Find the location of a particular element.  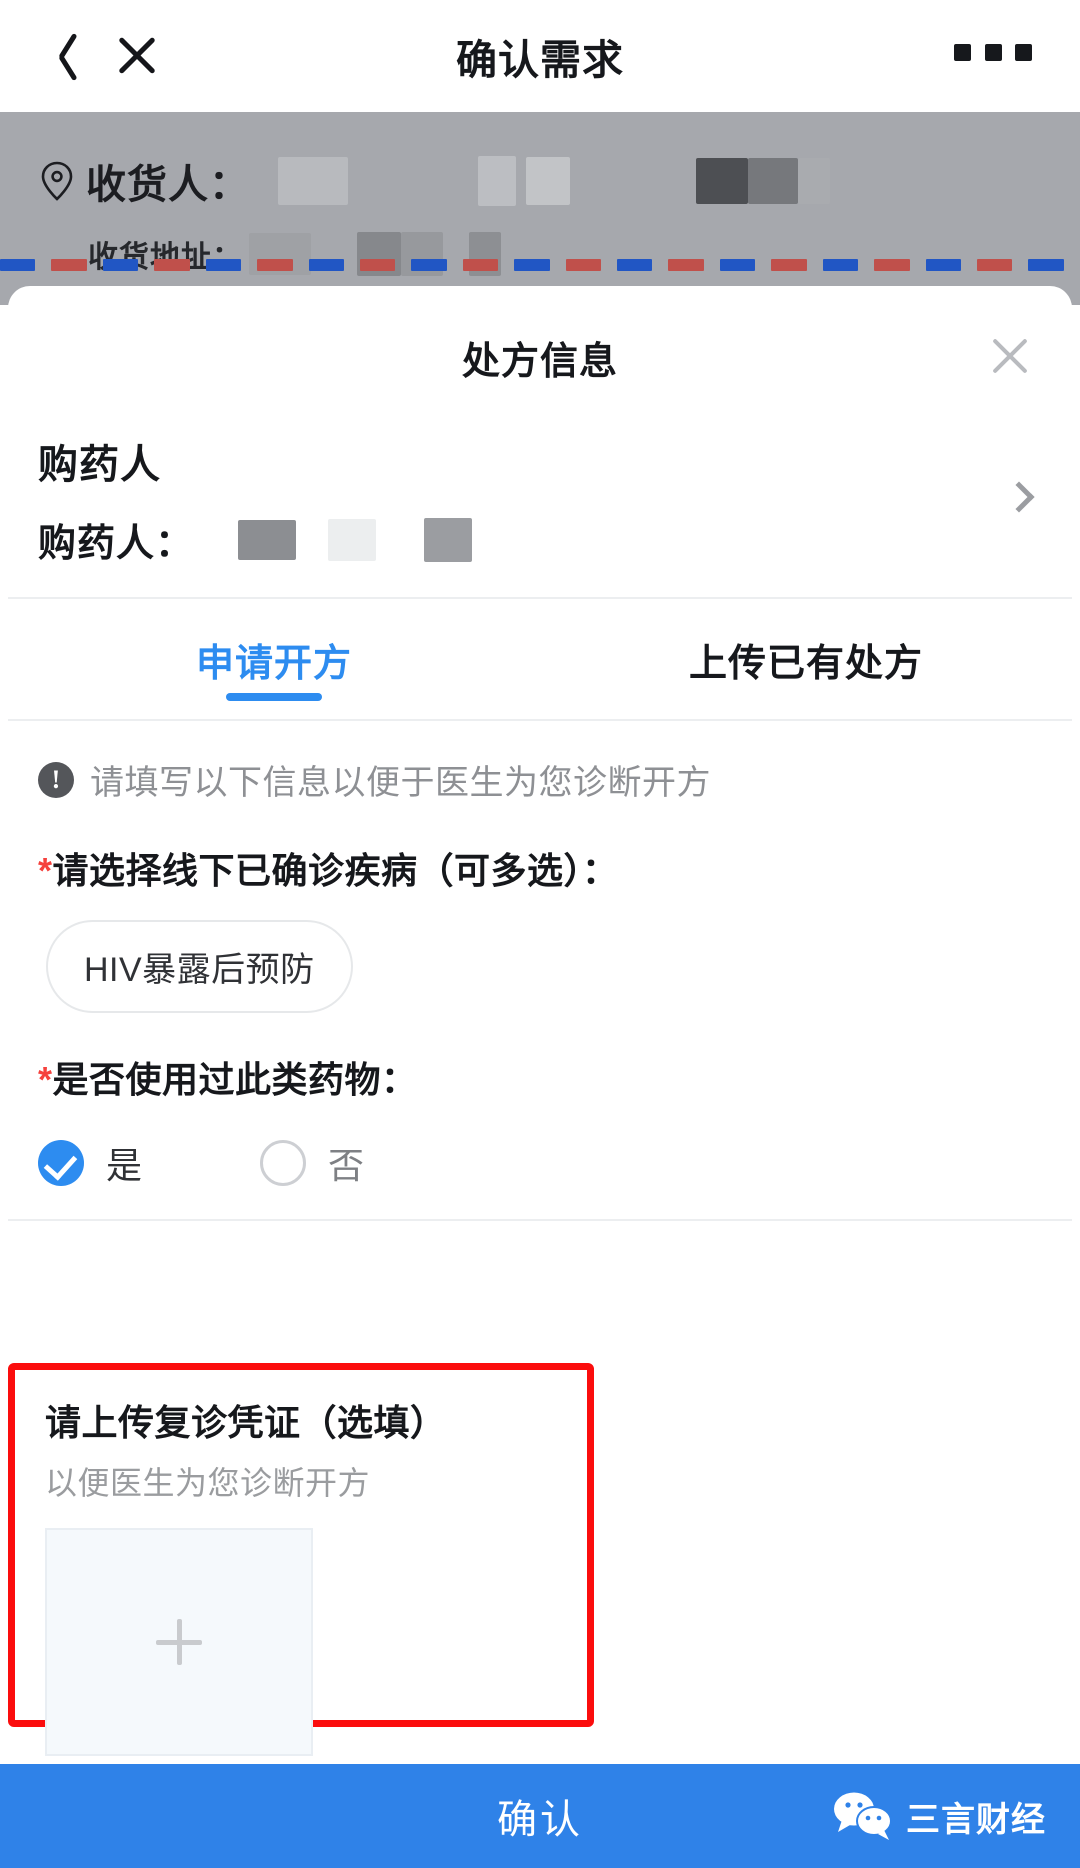

buyer-label: 购药人： is located at coordinates (116, 544).